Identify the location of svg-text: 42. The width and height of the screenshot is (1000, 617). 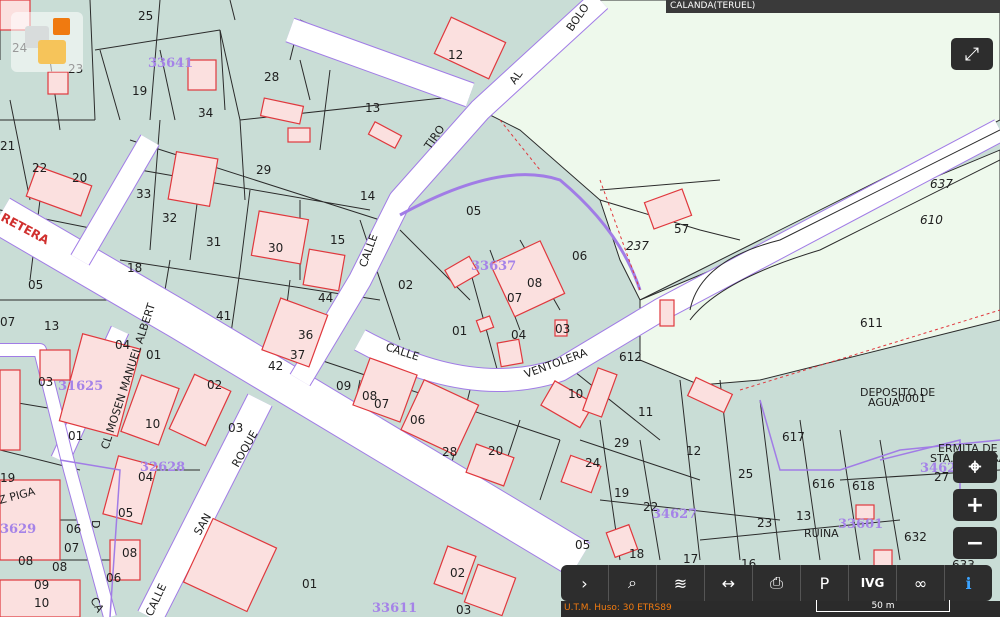
(275, 366).